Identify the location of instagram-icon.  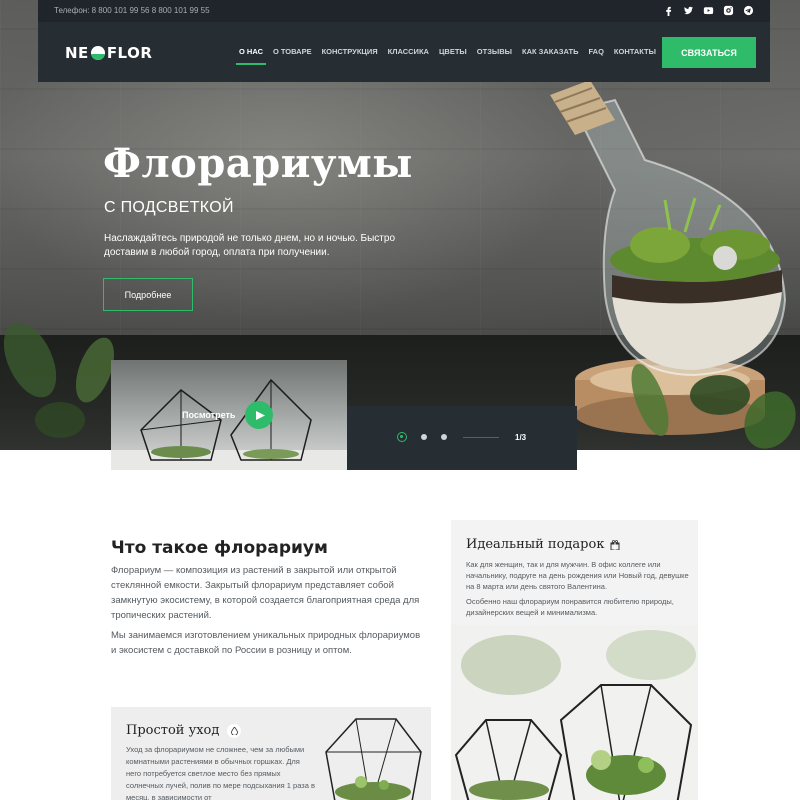
(728, 10).